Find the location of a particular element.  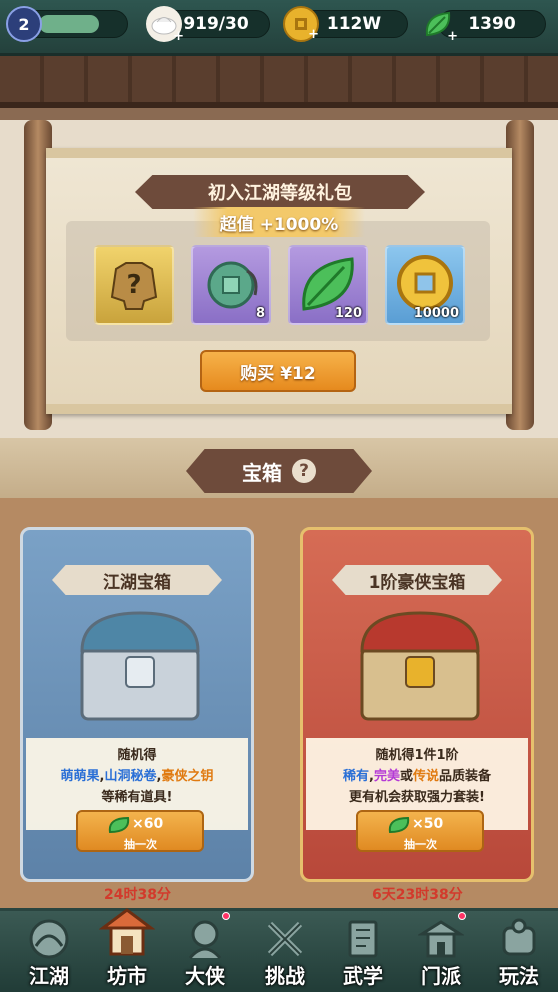

sect-icon is located at coordinates (441, 939).